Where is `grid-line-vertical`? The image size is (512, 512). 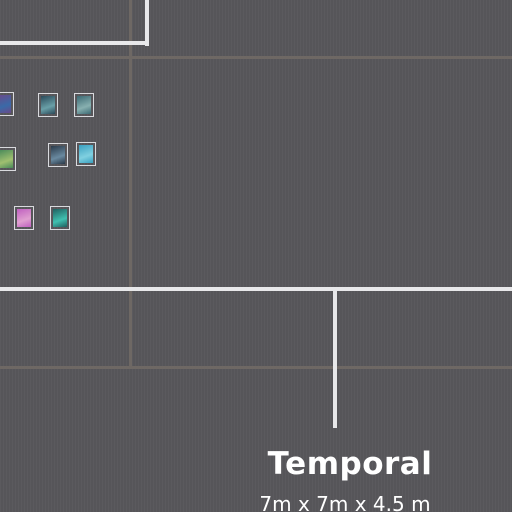
grid-line-vertical is located at coordinates (130, 183).